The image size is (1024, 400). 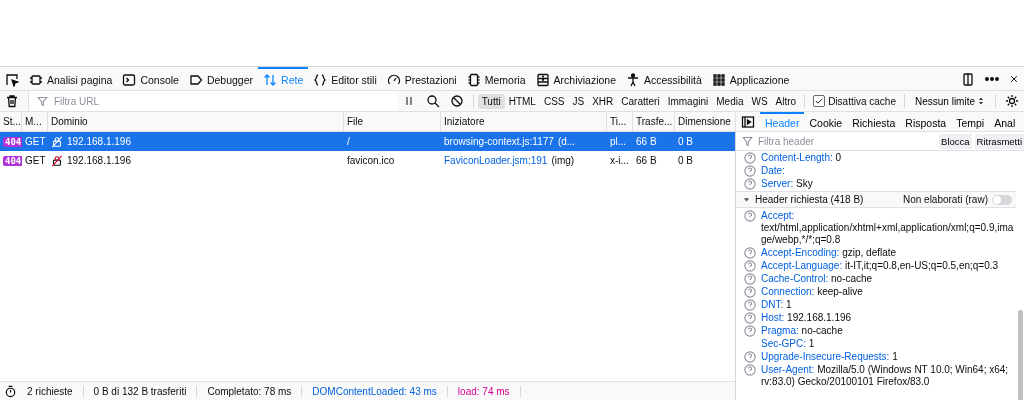 I want to click on raw-label: Non elaborati (raw), so click(x=945, y=199).